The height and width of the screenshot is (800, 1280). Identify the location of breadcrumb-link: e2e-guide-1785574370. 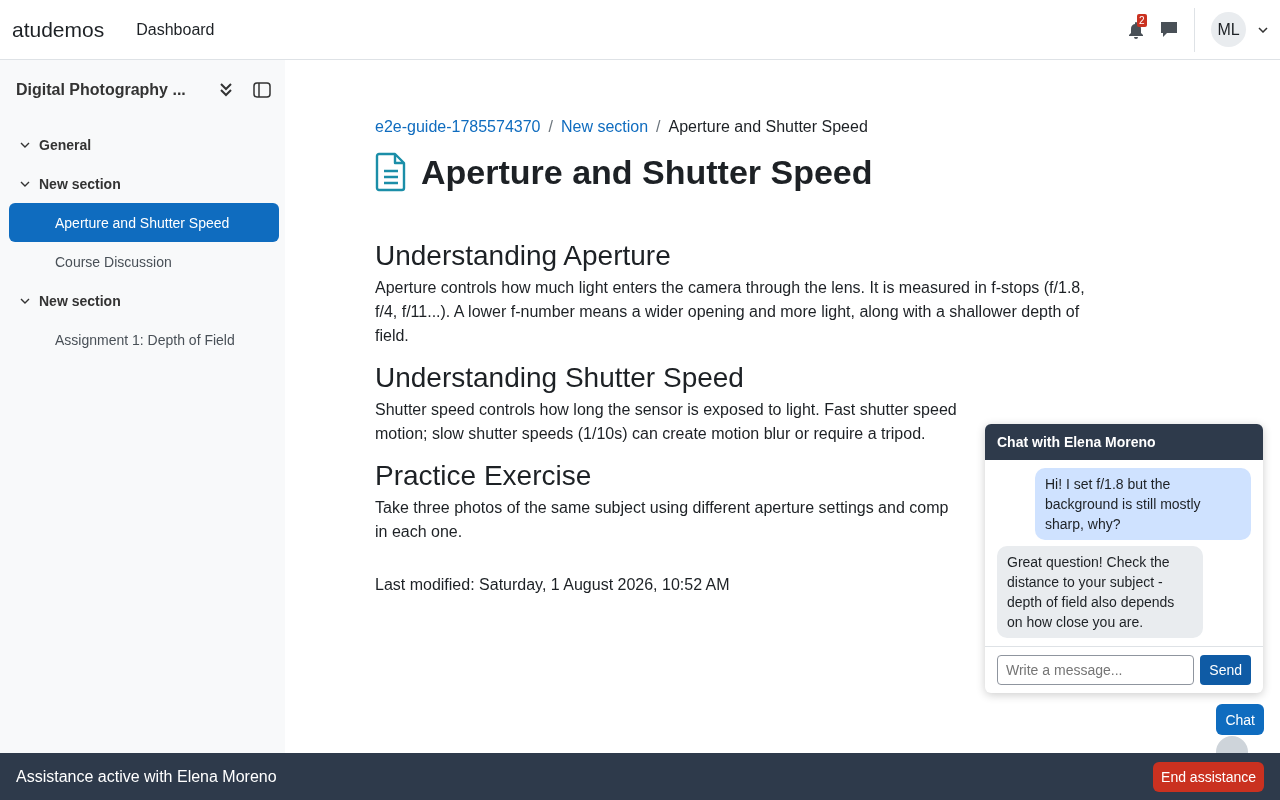
(458, 127).